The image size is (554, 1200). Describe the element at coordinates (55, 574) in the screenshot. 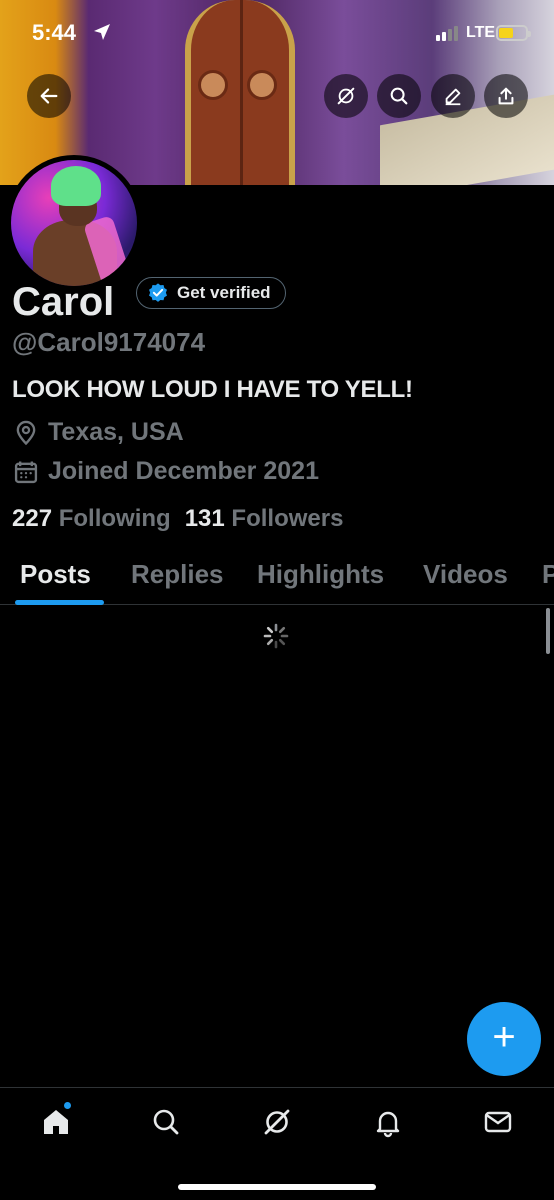

I see `tab-posts: Posts` at that location.